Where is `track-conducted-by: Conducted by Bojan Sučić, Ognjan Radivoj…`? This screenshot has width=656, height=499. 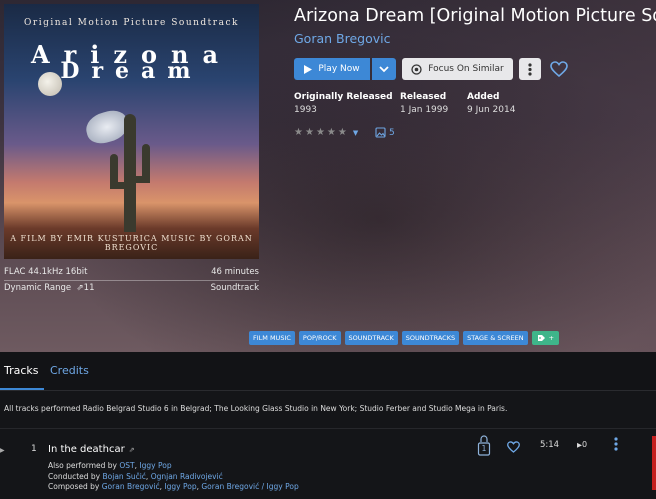
track-conducted-by: Conducted by Bojan Sučić, Ognjan Radivoj… is located at coordinates (135, 476).